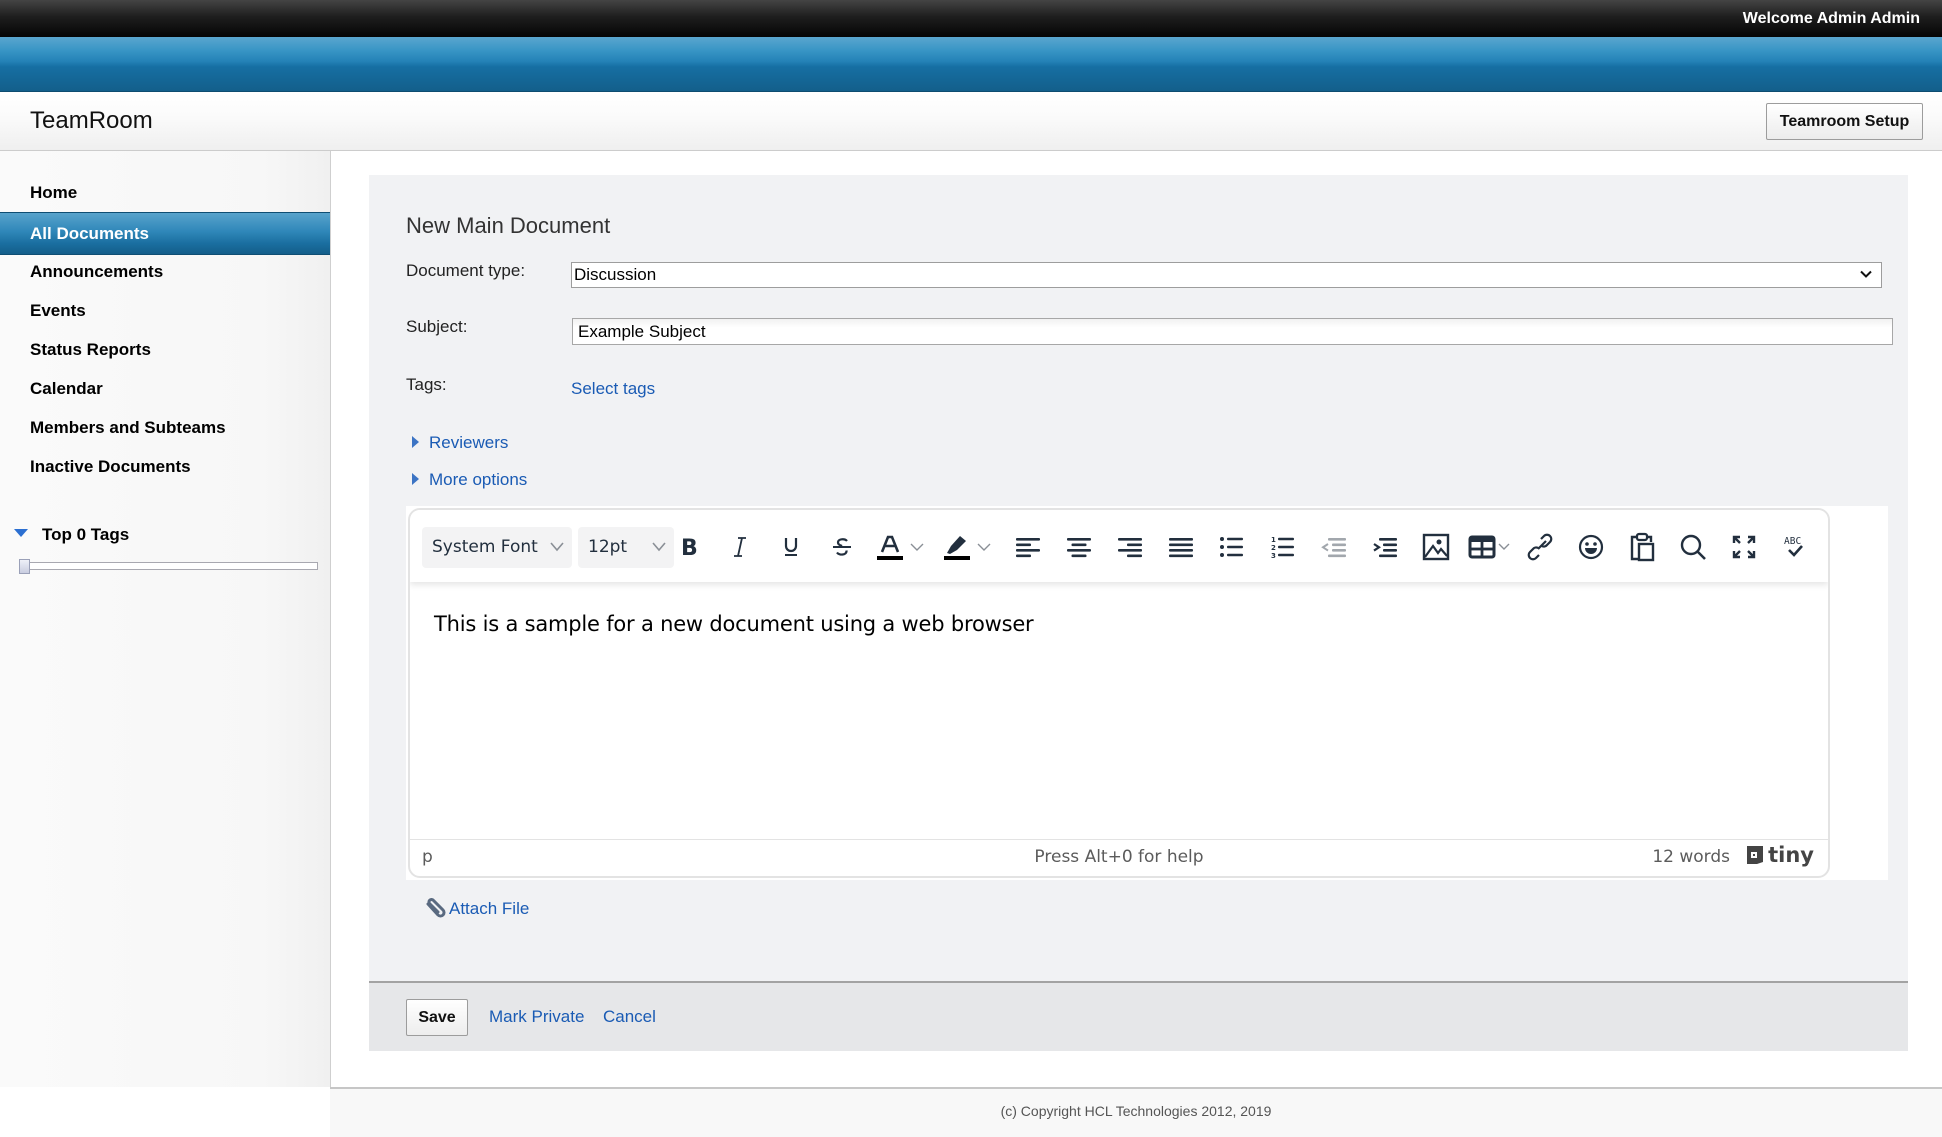 The image size is (1942, 1137). I want to click on search-icon, so click(1693, 547).